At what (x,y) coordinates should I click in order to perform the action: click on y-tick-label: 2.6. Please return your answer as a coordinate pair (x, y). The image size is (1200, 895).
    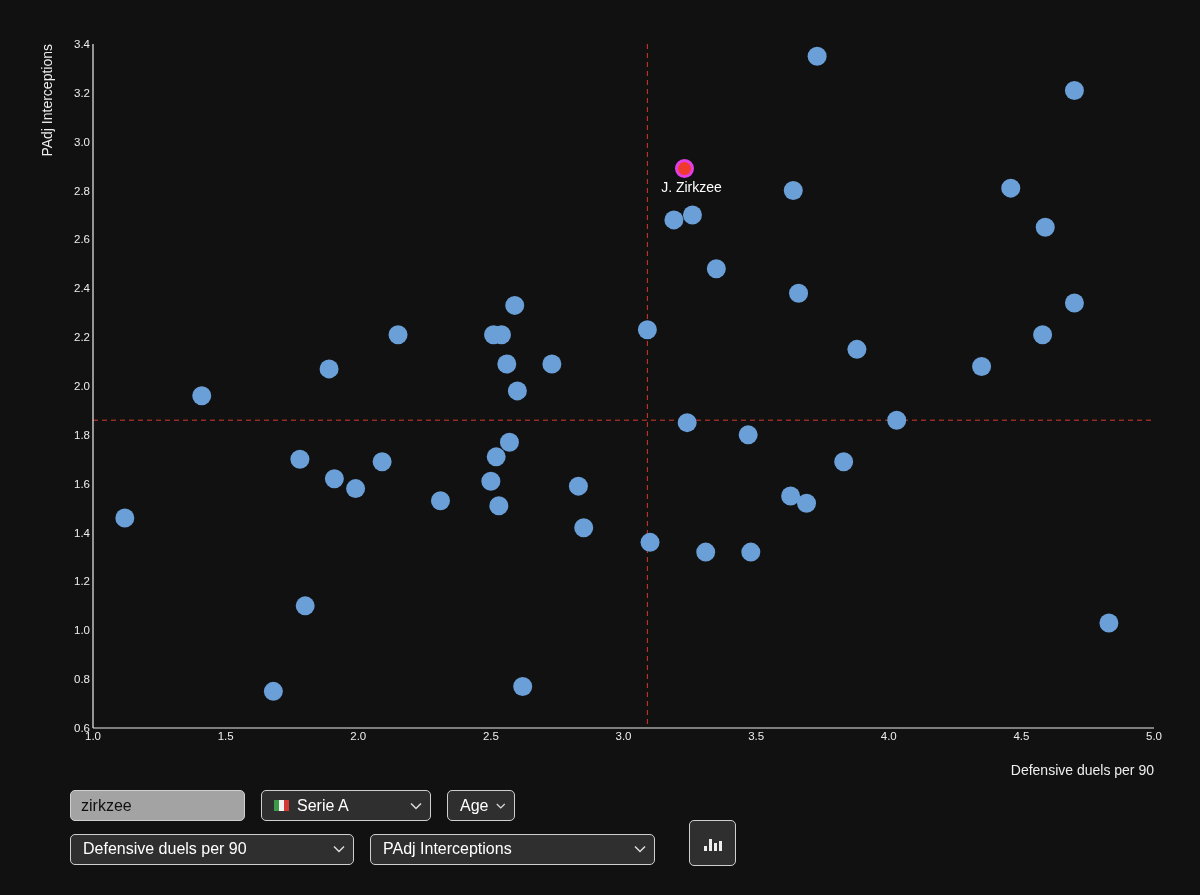
    Looking at the image, I should click on (82, 239).